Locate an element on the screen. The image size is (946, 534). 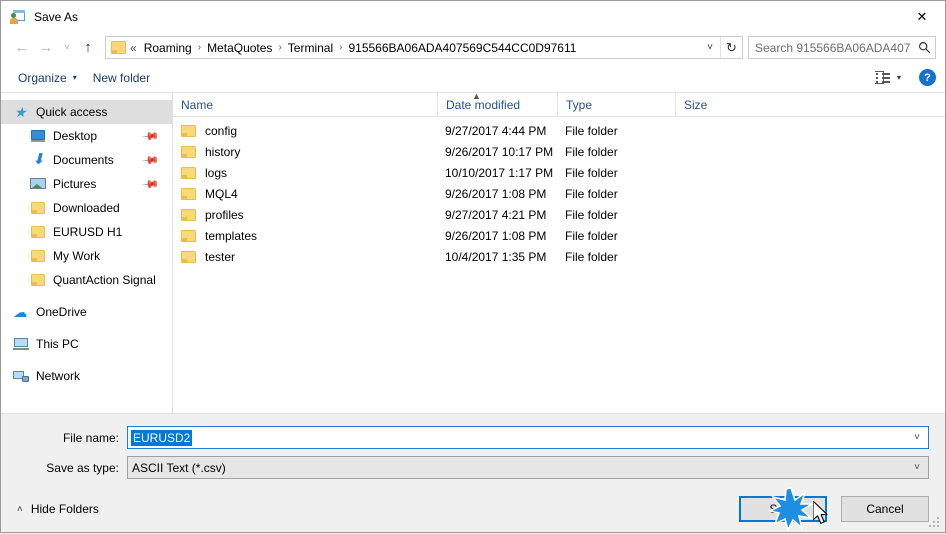
sidebar-item-downloaded: Downloaded is located at coordinates (86, 208).